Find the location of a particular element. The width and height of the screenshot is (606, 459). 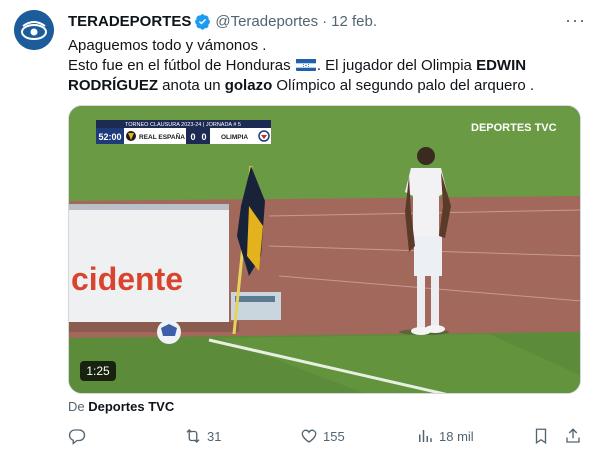

honduras-flag-icon is located at coordinates (305, 64).